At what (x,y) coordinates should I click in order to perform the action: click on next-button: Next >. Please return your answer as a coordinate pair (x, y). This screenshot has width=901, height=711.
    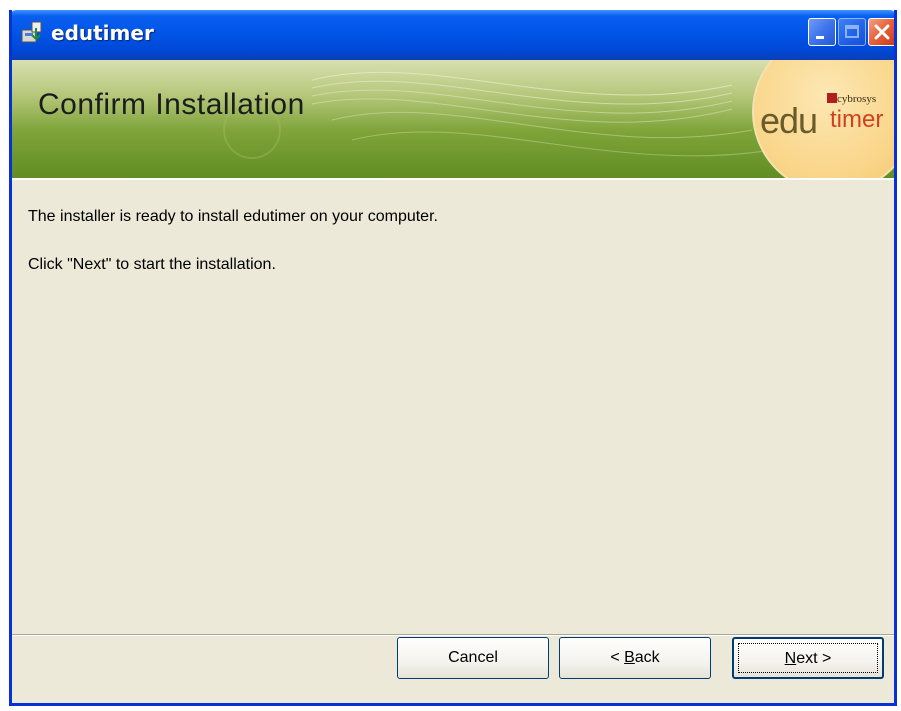
    Looking at the image, I should click on (808, 658).